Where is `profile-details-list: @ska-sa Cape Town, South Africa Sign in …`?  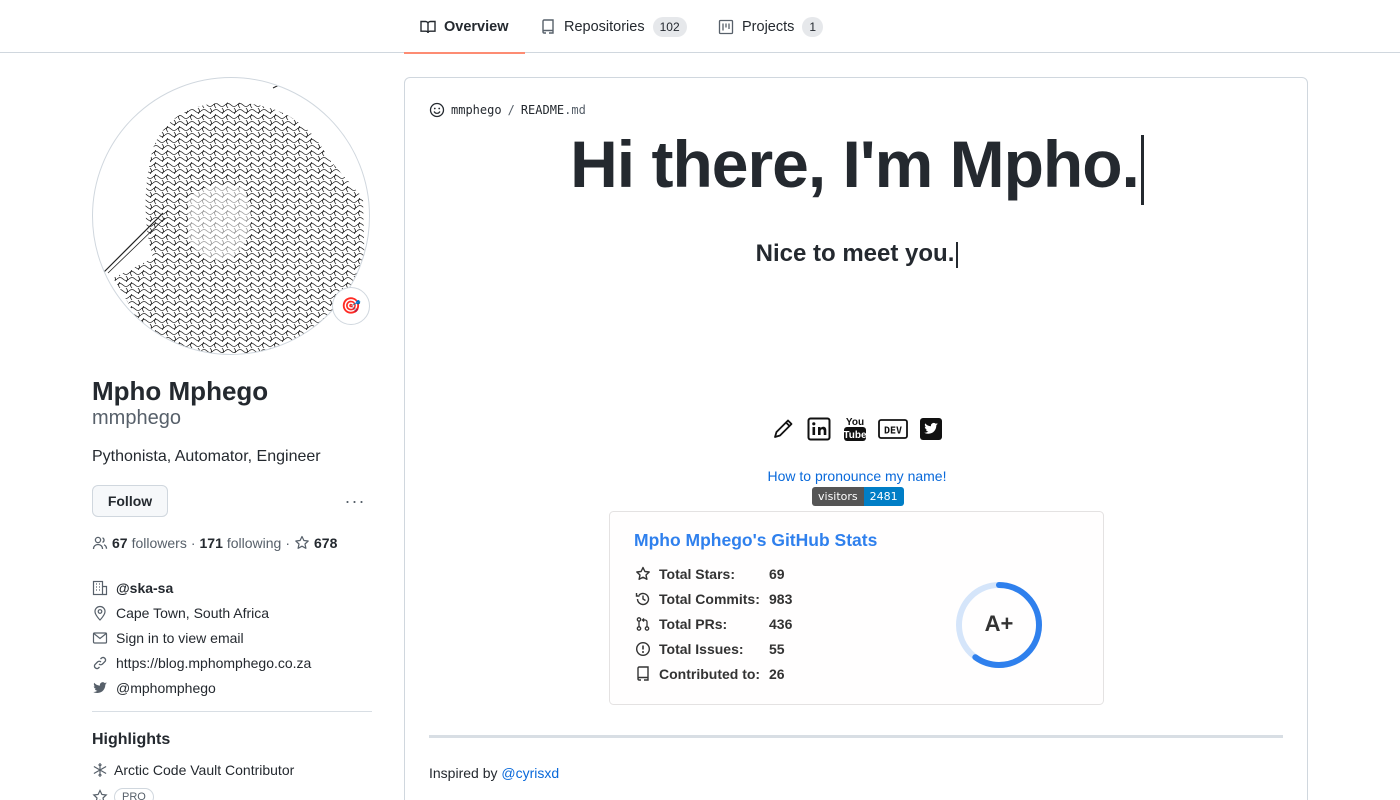
profile-details-list: @ska-sa Cape Town, South Africa Sign in … is located at coordinates (201, 637).